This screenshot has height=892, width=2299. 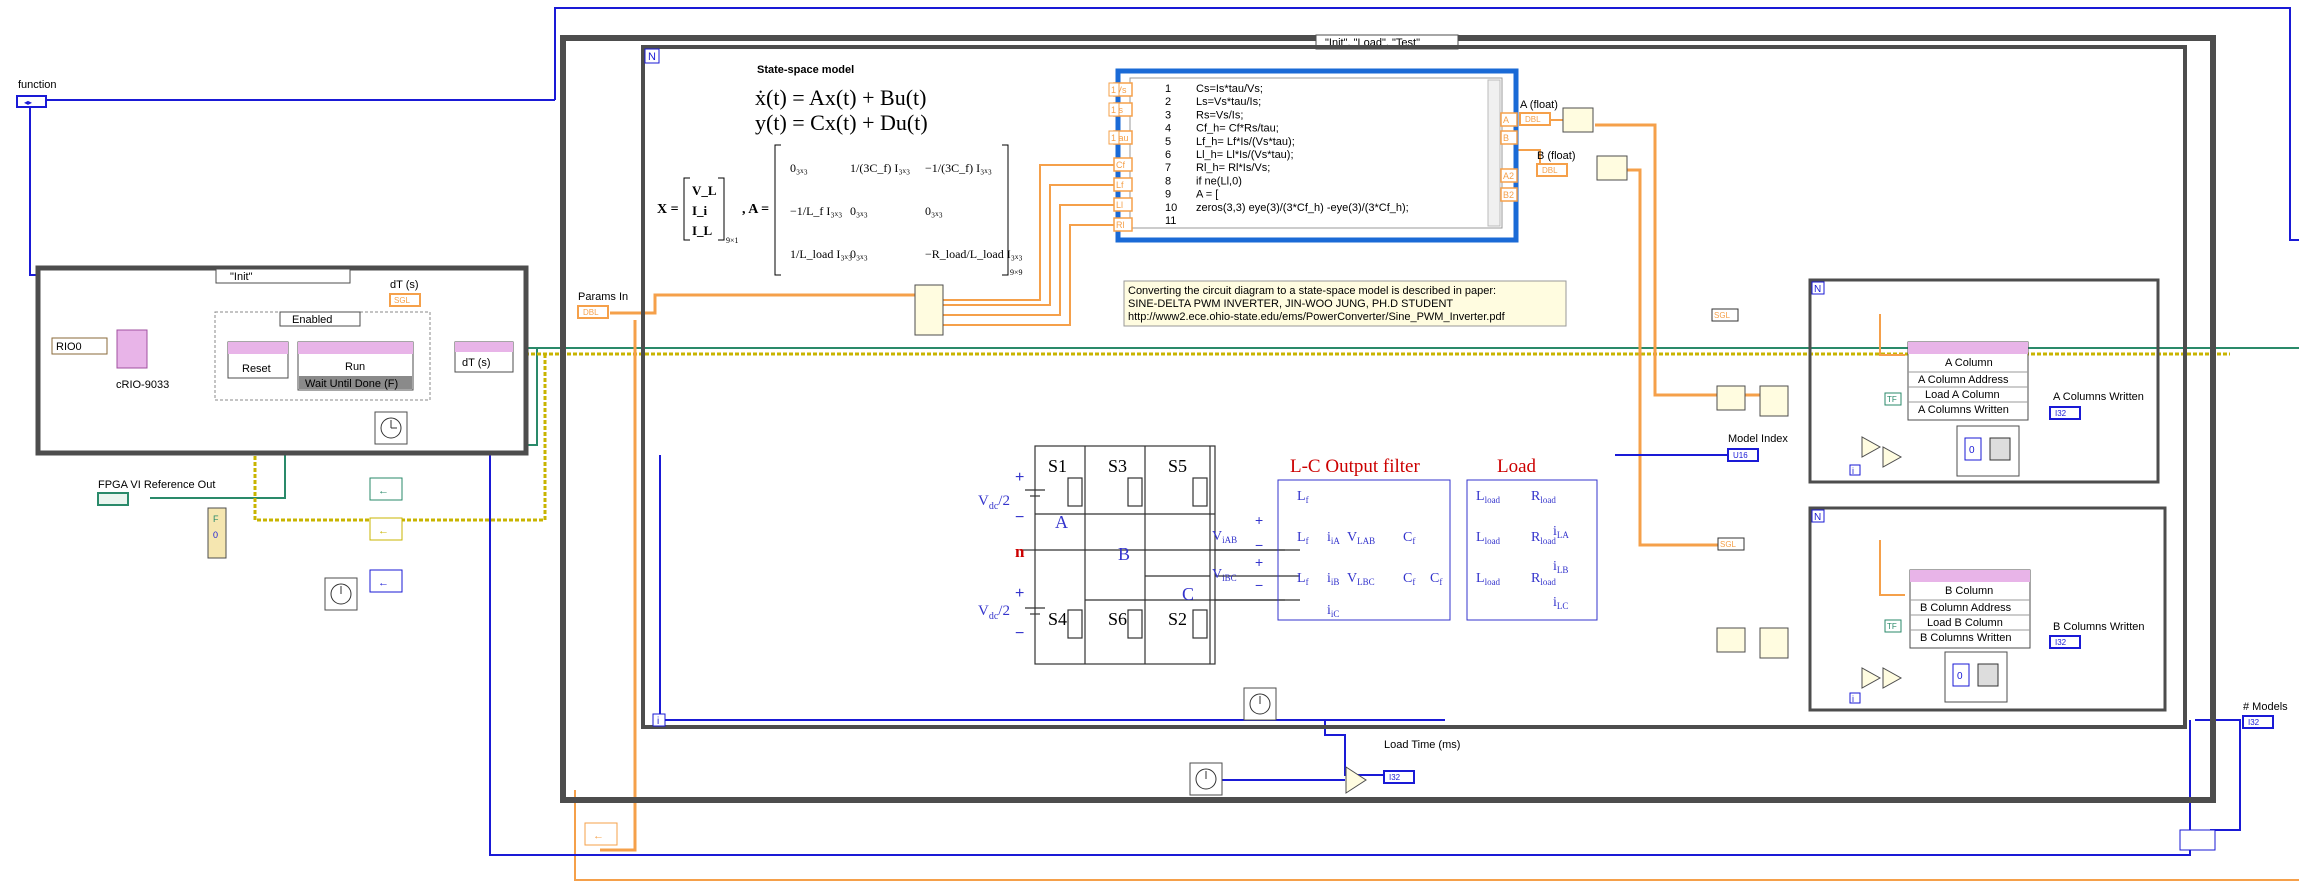 I want to click on b-add-node, so click(x=1882, y=678).